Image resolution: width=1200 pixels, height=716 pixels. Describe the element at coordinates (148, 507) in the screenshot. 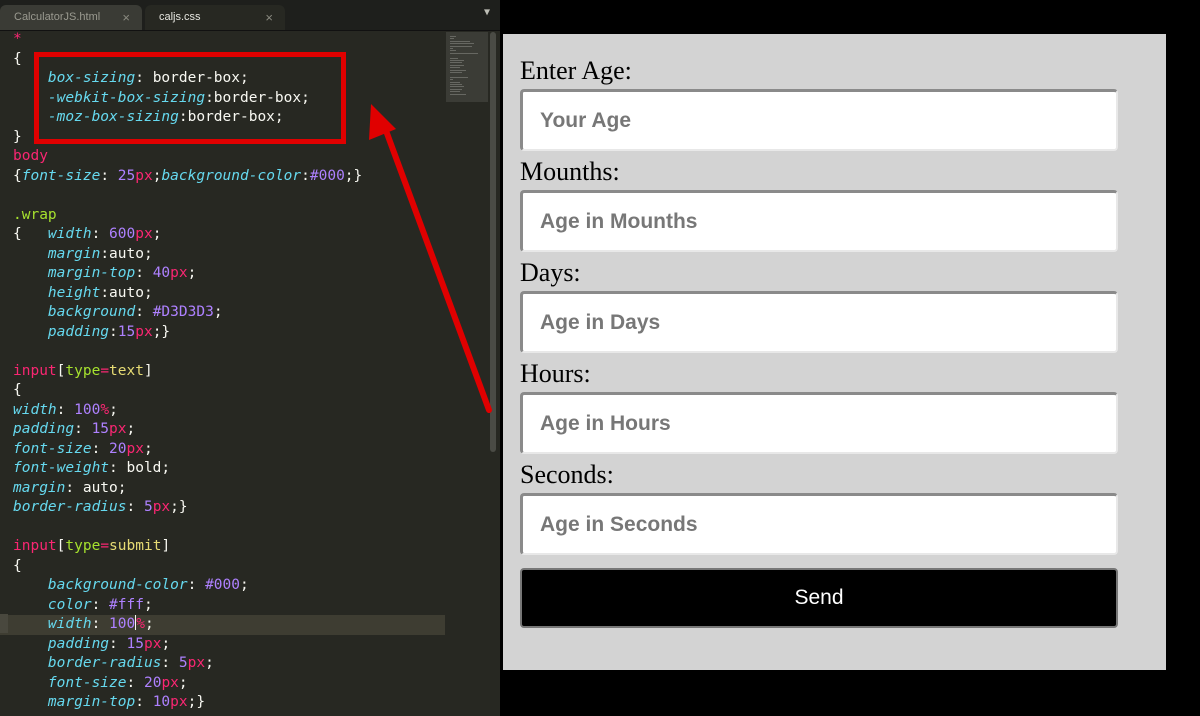

I see `code-token: 5` at that location.